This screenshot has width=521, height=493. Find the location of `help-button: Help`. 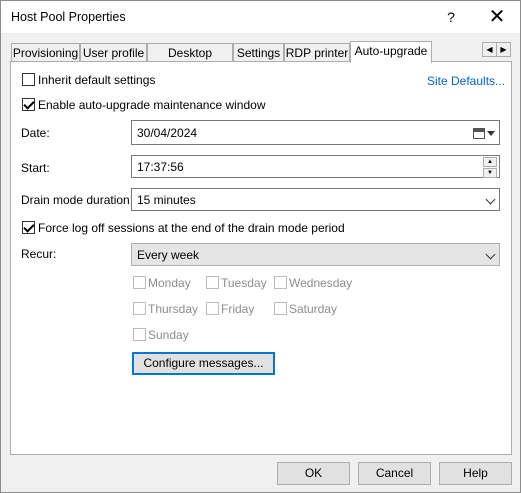

help-button: Help is located at coordinates (475, 473).